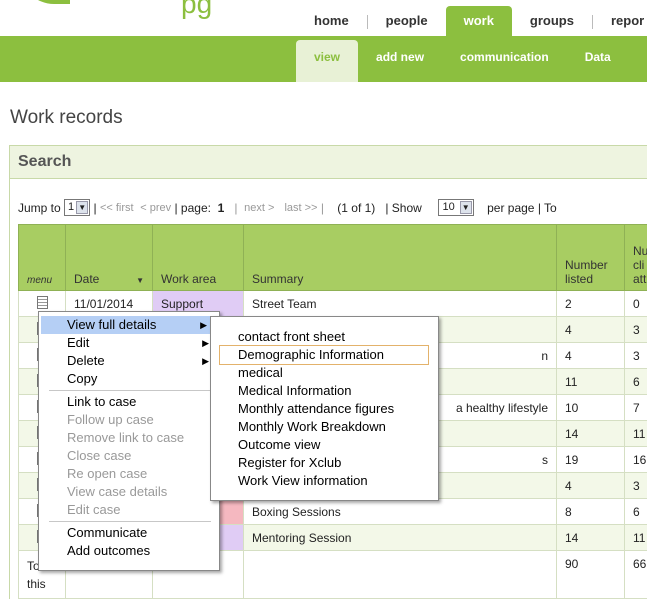 The image size is (647, 599). I want to click on logo-text: pg, so click(197, 9).